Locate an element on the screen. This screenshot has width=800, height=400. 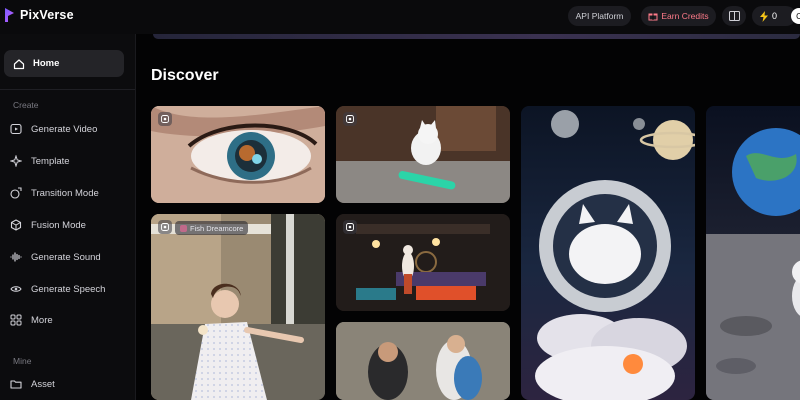
sidebar-item-transition-mode: Transition Mode is located at coordinates (54, 193).